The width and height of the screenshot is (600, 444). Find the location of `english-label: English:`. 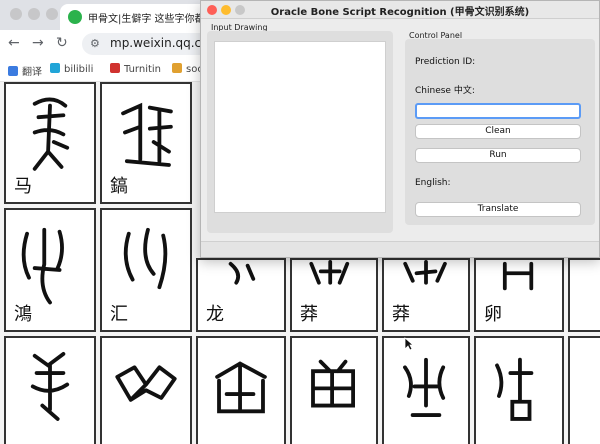

english-label: English: is located at coordinates (433, 183).